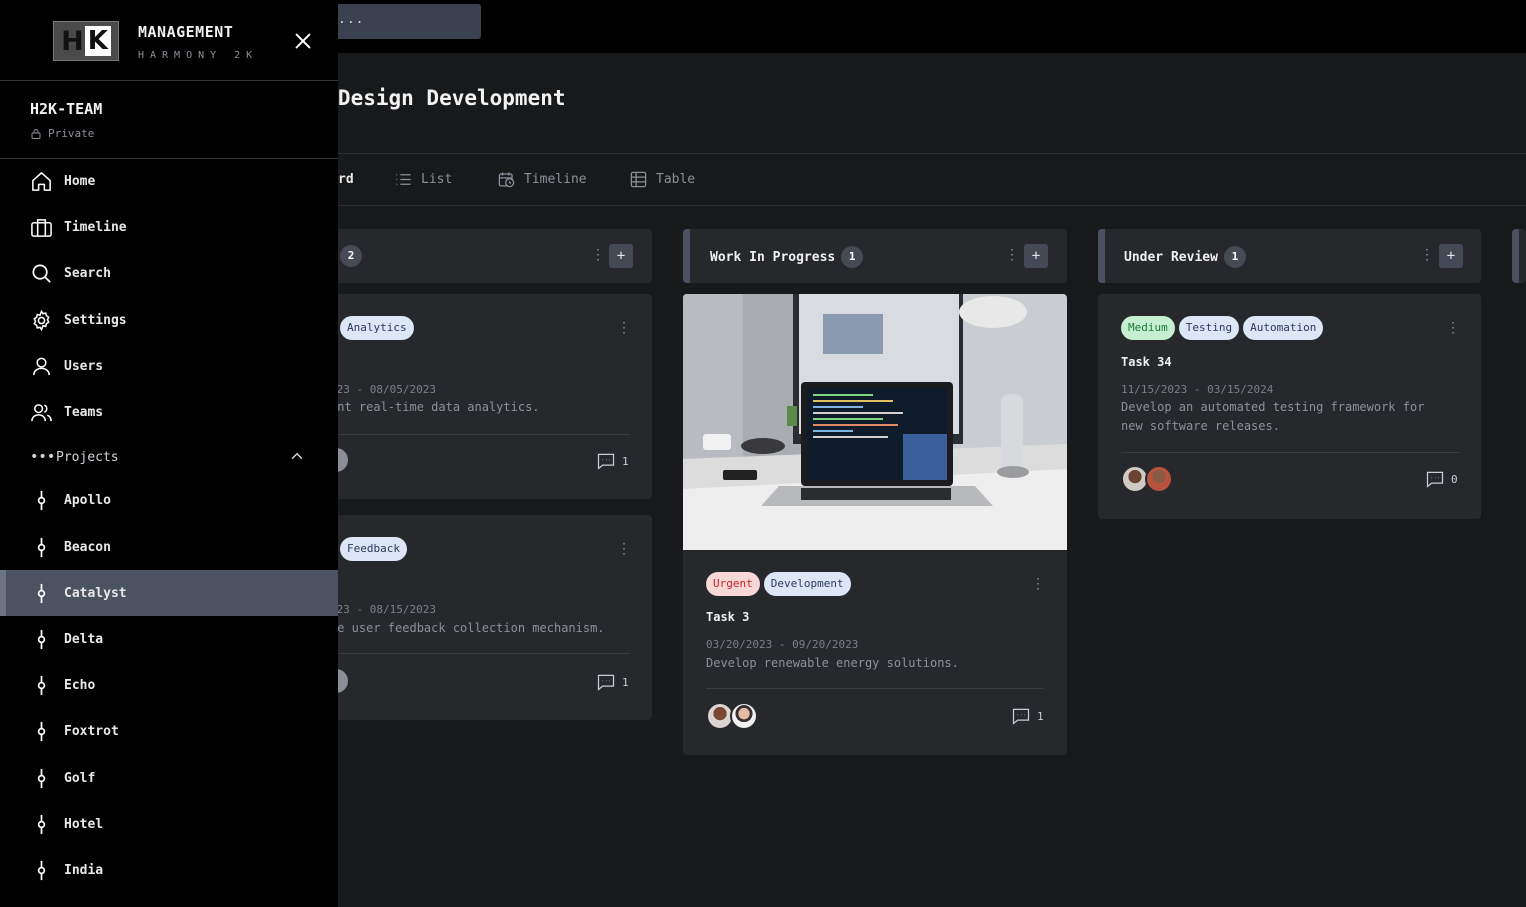 The height and width of the screenshot is (907, 1526). What do you see at coordinates (1197, 389) in the screenshot?
I see `task-date: 11/15/2023 - 03/15/2024` at bounding box center [1197, 389].